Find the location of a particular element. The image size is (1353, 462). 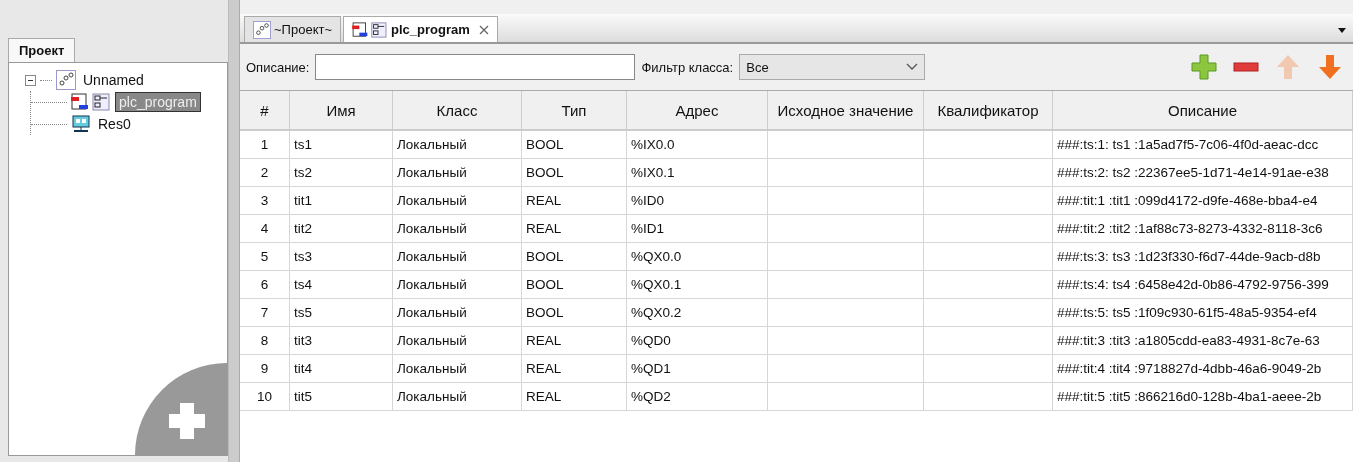

table-cell: ###:ts:4: ts4 :6458e42d-0b86-4792-9756-399 is located at coordinates (1193, 284).